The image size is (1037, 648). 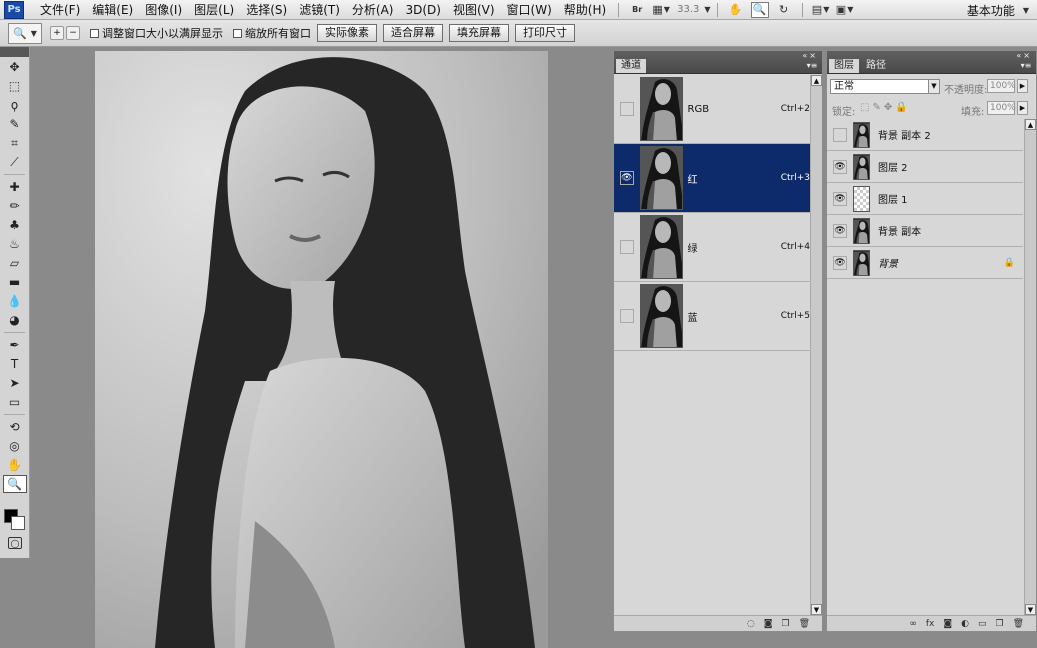 What do you see at coordinates (15, 383) in the screenshot?
I see `path-selection-tool-icon: ➤` at bounding box center [15, 383].